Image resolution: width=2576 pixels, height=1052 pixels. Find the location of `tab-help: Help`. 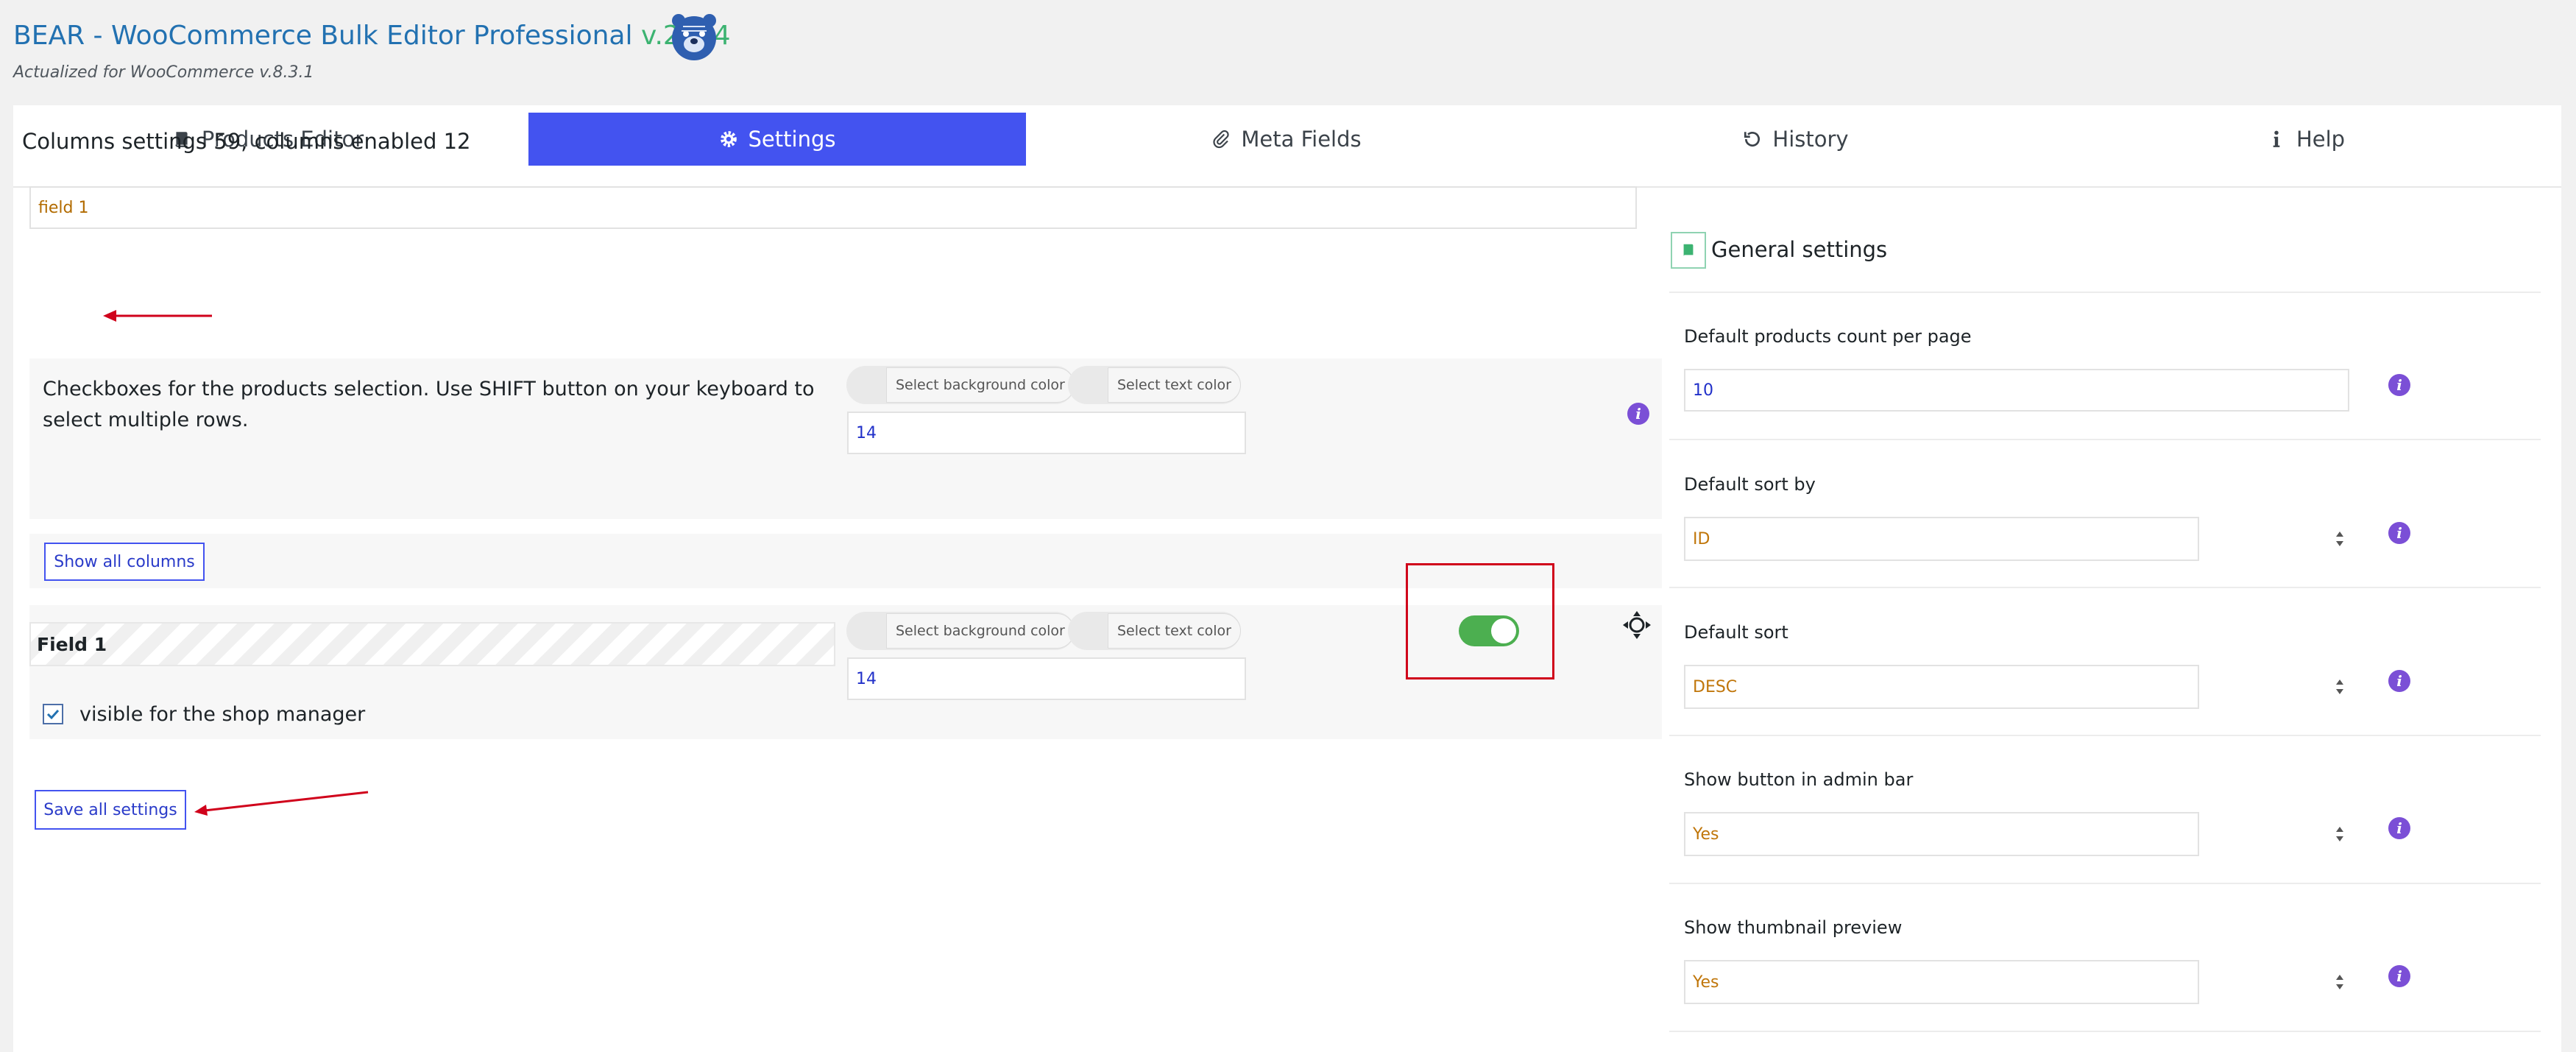

tab-help: Help is located at coordinates (2305, 139).